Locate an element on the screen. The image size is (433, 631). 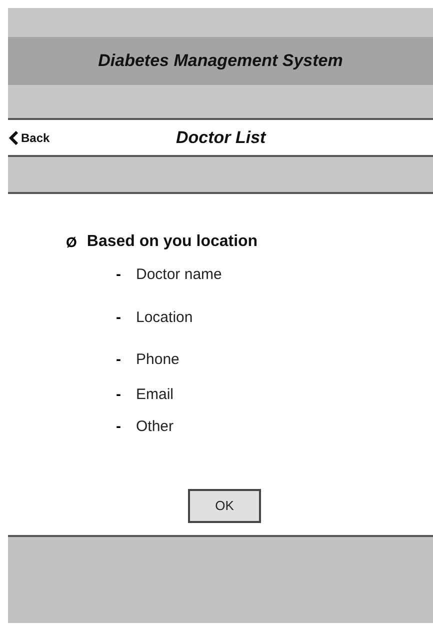
list-item: Doctor name is located at coordinates (179, 275).